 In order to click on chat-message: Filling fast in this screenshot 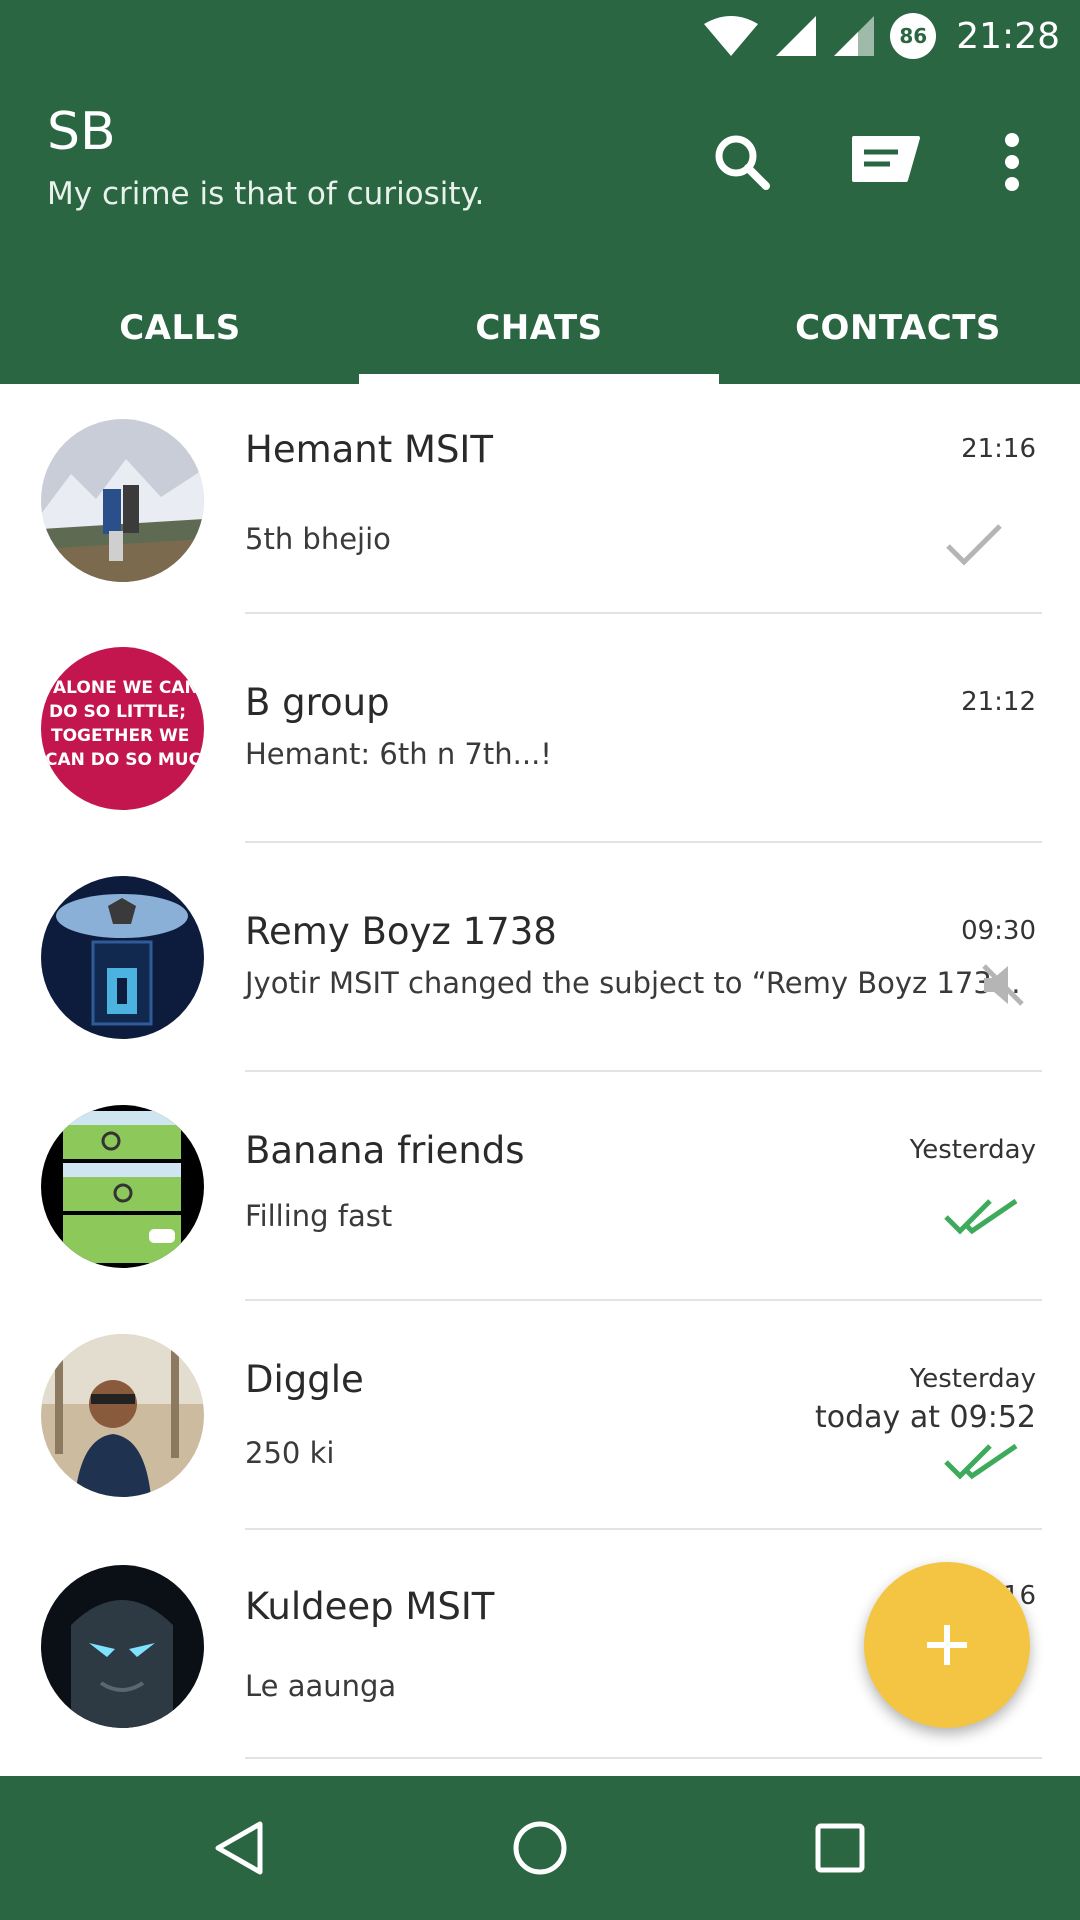, I will do `click(319, 1216)`.